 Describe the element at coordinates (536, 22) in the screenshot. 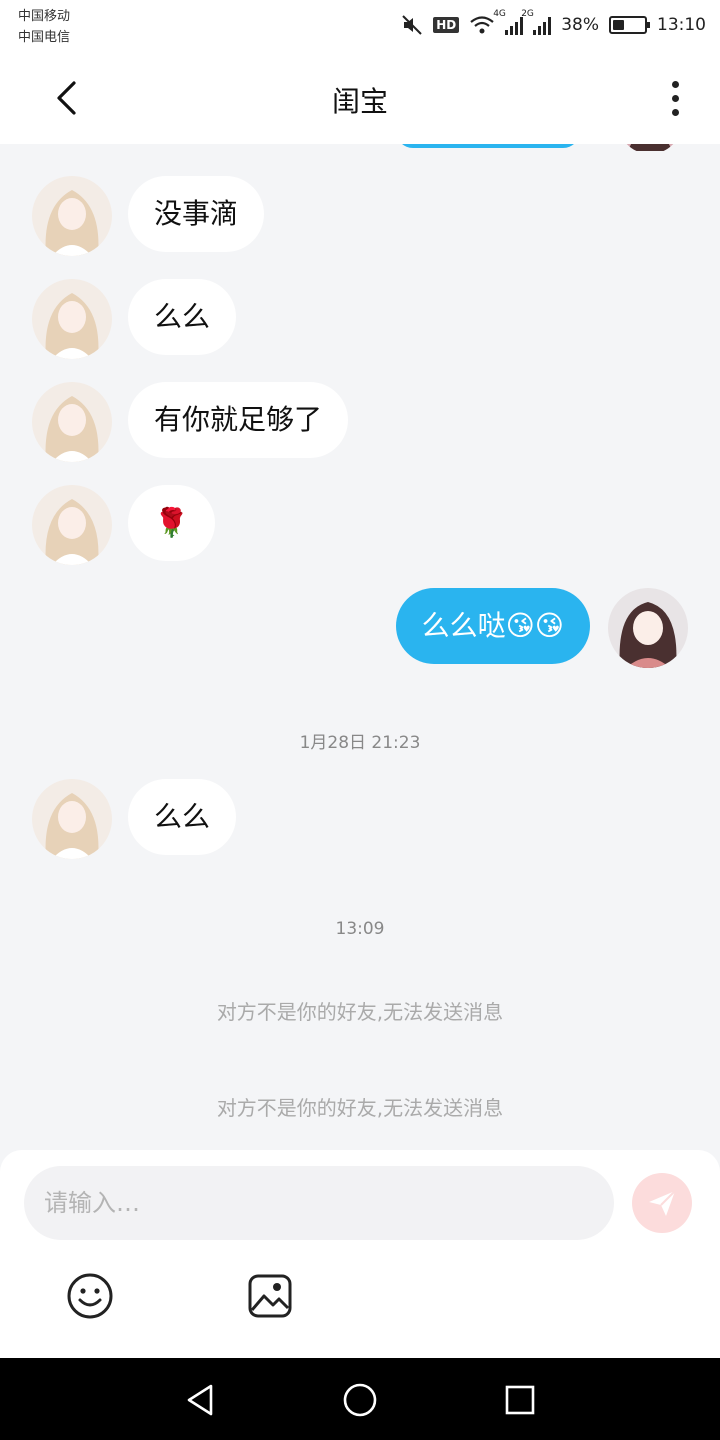

I see `signal-icon-2: 2G` at that location.